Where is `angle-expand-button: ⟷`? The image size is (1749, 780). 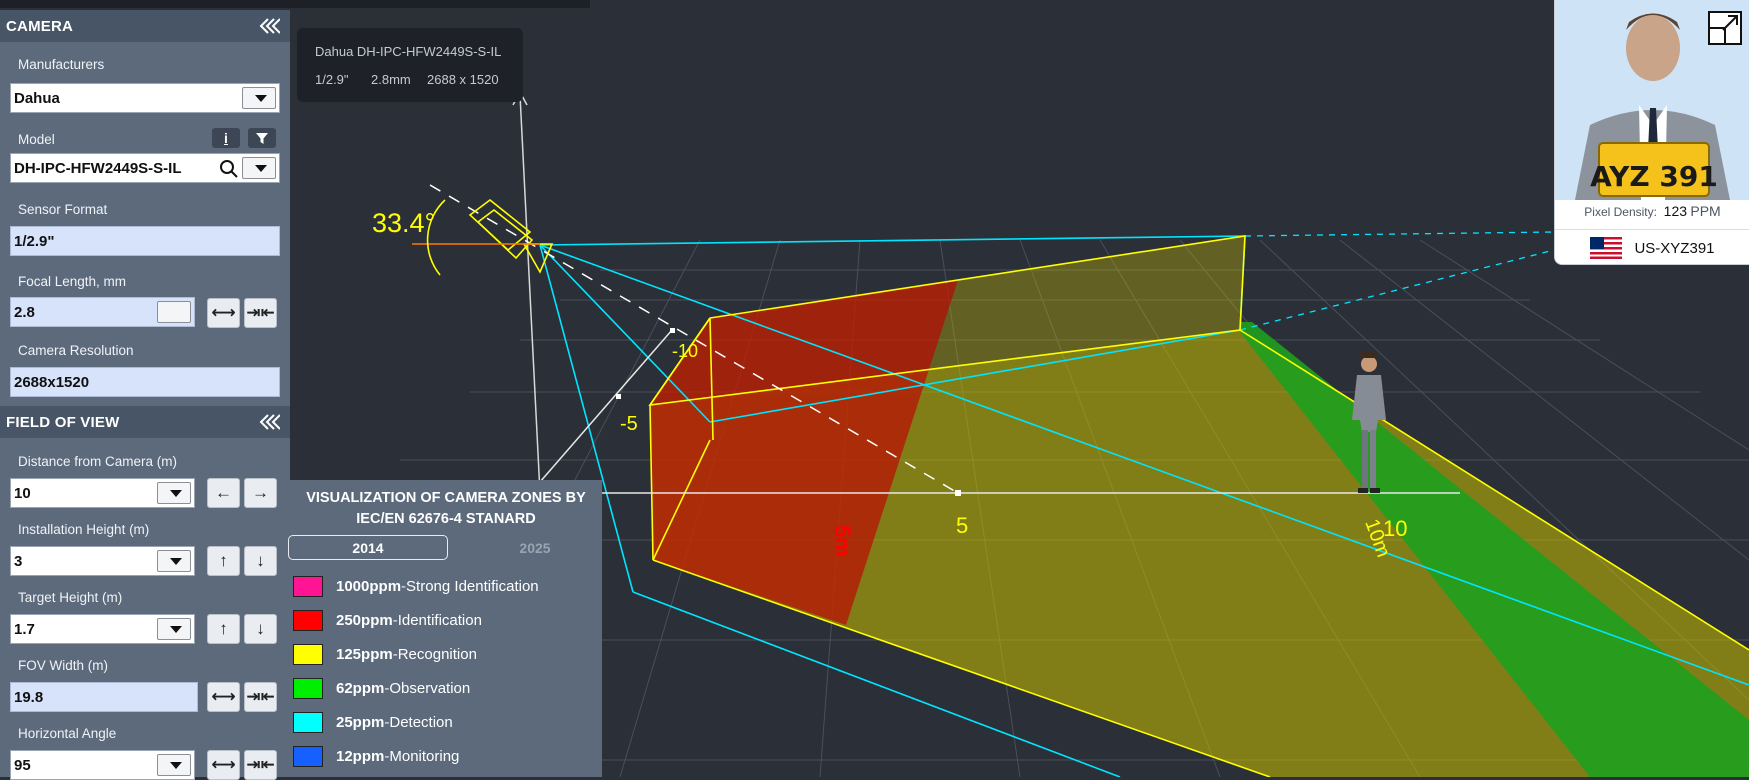 angle-expand-button: ⟷ is located at coordinates (223, 765).